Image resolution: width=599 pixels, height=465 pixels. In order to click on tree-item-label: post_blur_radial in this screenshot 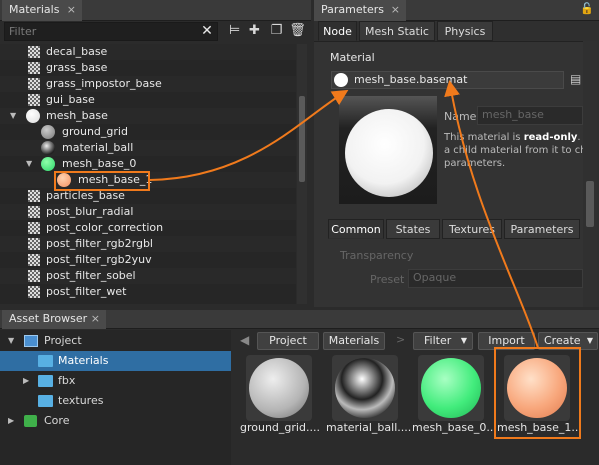, I will do `click(90, 211)`.